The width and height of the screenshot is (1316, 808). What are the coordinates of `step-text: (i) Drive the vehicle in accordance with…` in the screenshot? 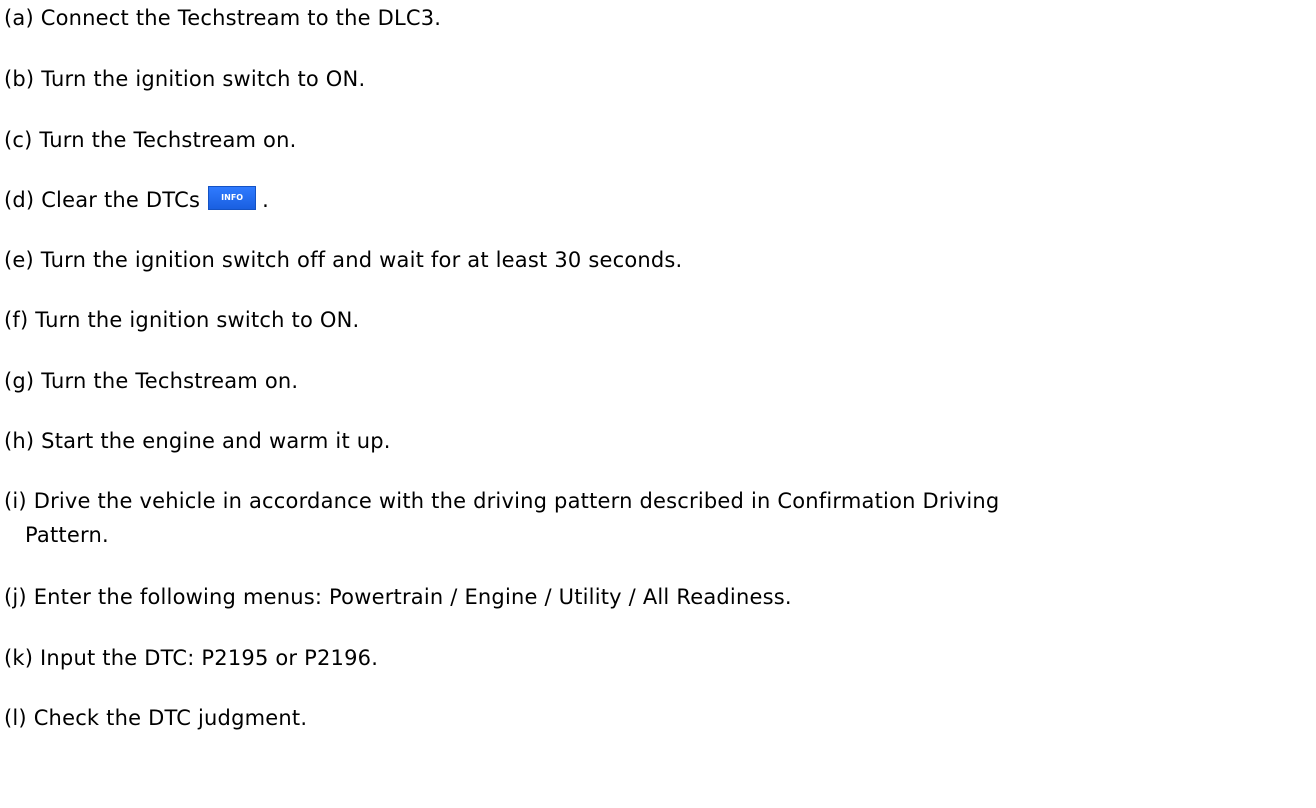 It's located at (502, 501).